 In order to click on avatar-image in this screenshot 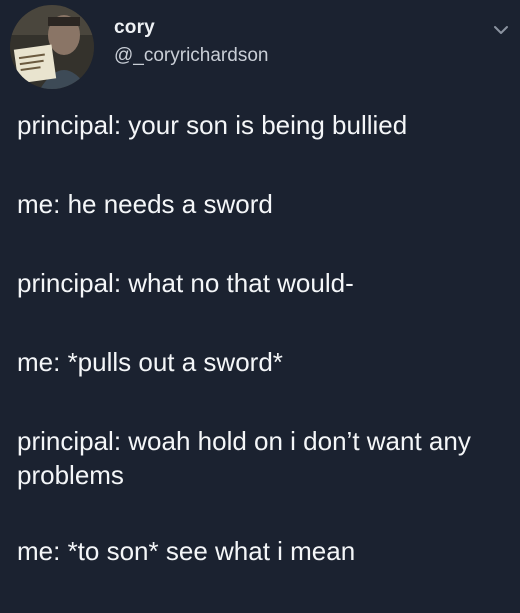, I will do `click(52, 47)`.